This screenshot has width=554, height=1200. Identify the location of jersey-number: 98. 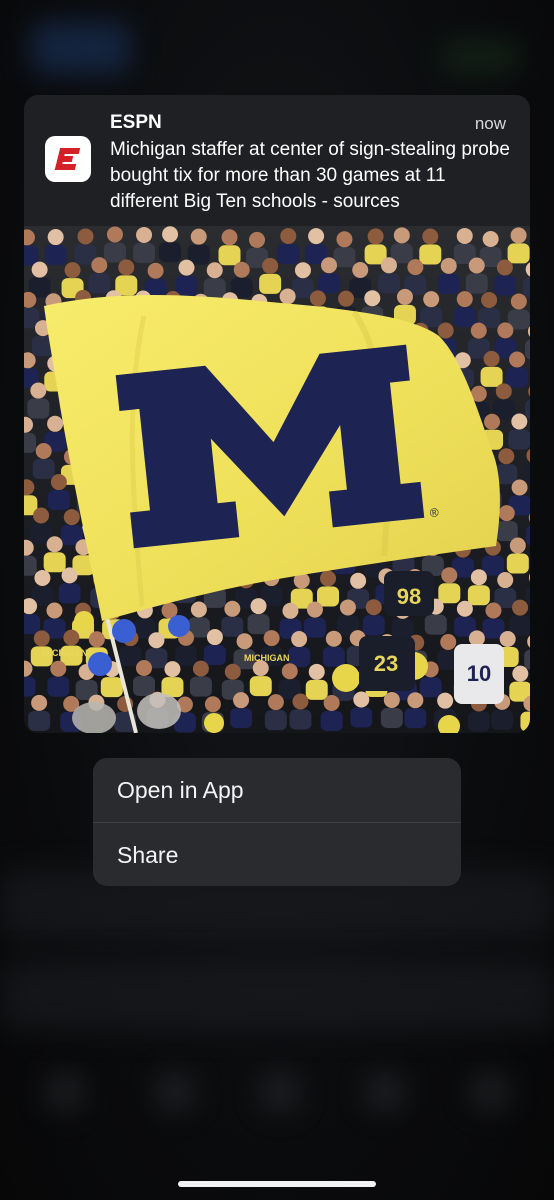
(409, 596).